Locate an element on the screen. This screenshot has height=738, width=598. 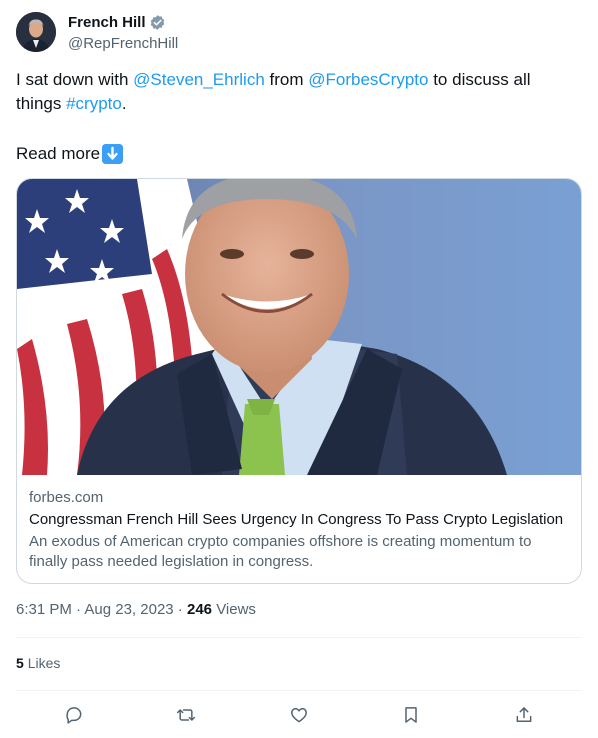
retweet-icon is located at coordinates (186, 715).